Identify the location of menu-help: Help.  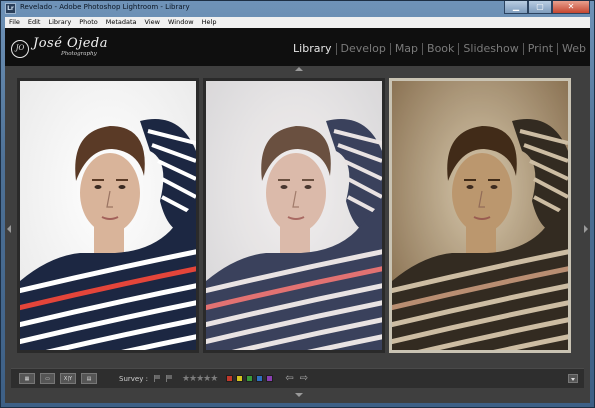
(209, 22).